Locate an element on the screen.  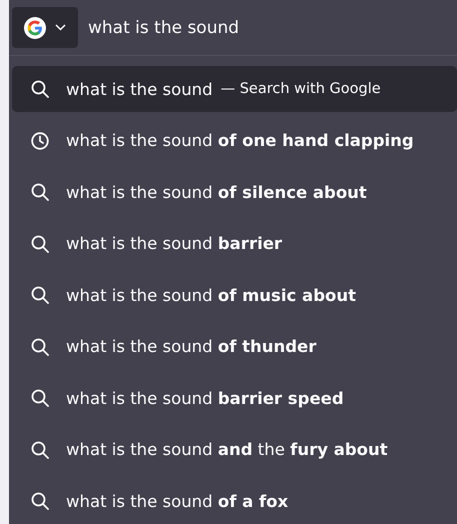
suggestion-text: what is the sound barrier speed is located at coordinates (205, 398).